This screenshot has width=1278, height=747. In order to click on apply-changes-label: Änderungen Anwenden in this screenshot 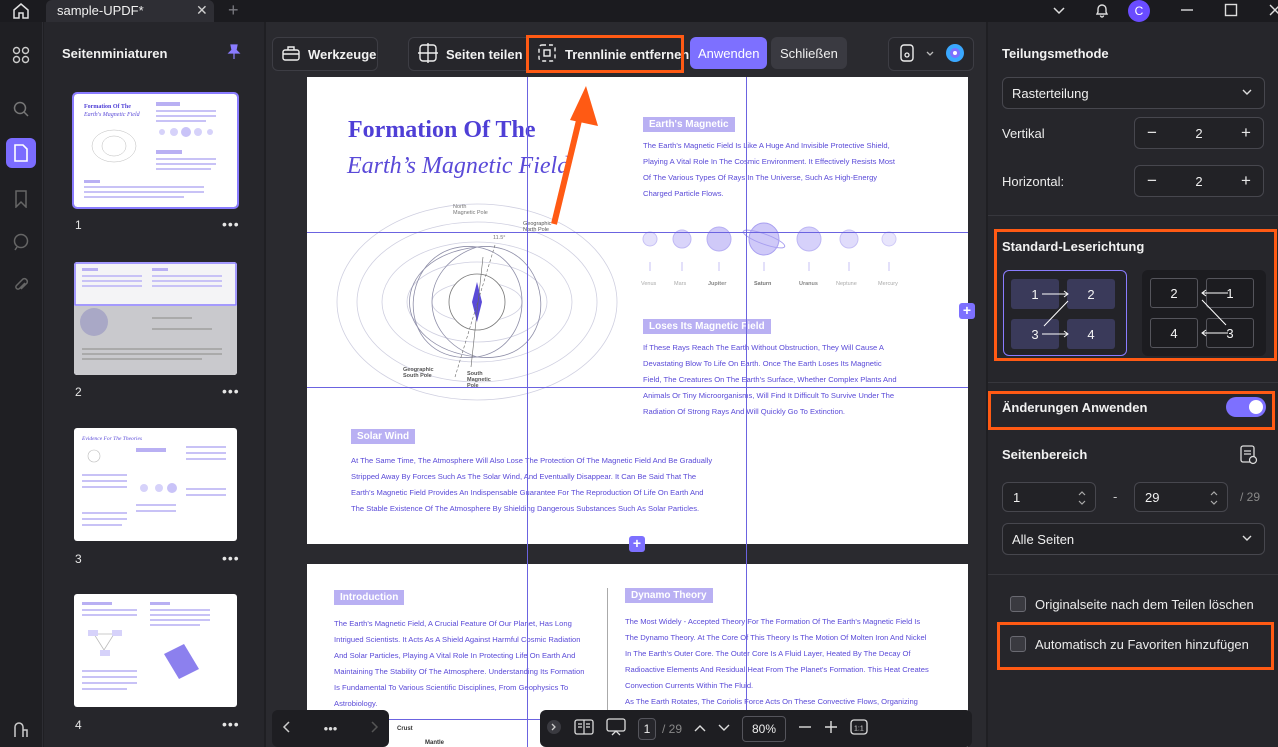, I will do `click(1075, 407)`.